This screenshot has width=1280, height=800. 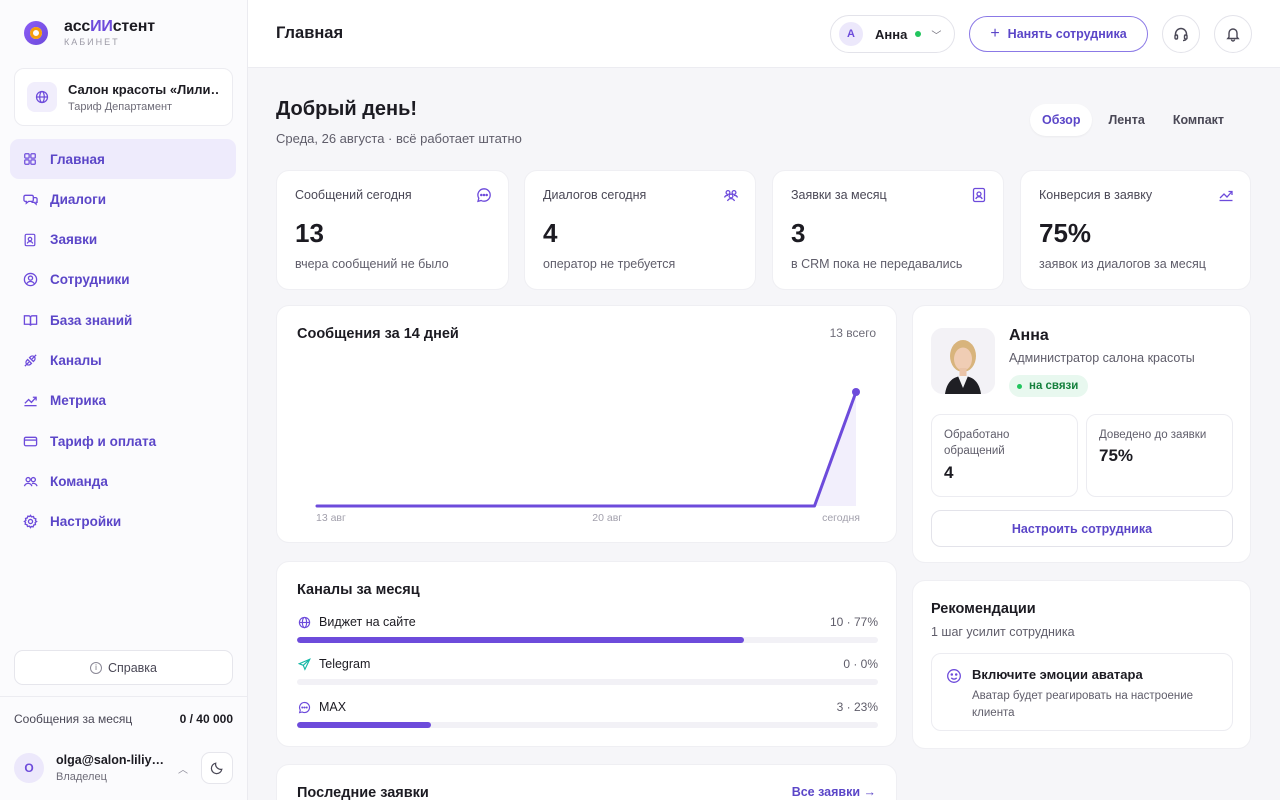 I want to click on sidebar-item-billing: Тариф и оплата, so click(x=123, y=441).